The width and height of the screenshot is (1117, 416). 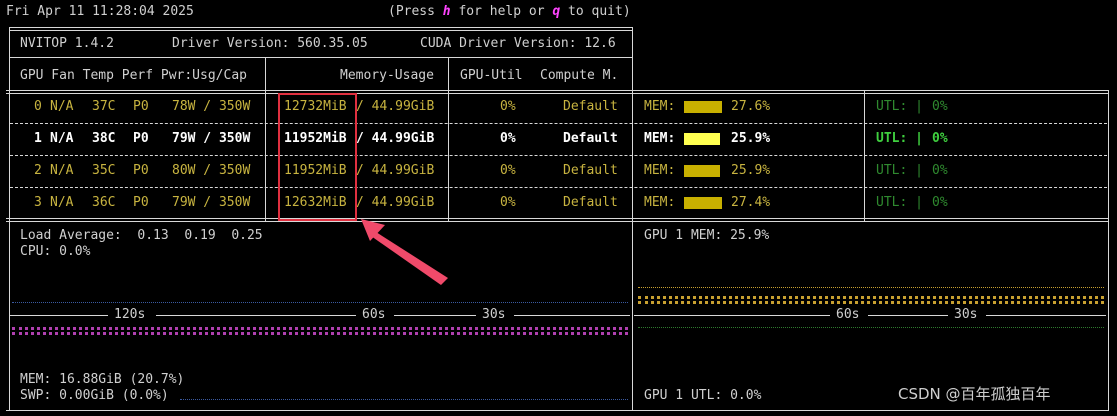 I want to click on host-mem: MEM: 16.88GiB (20.7%), so click(x=102, y=379).